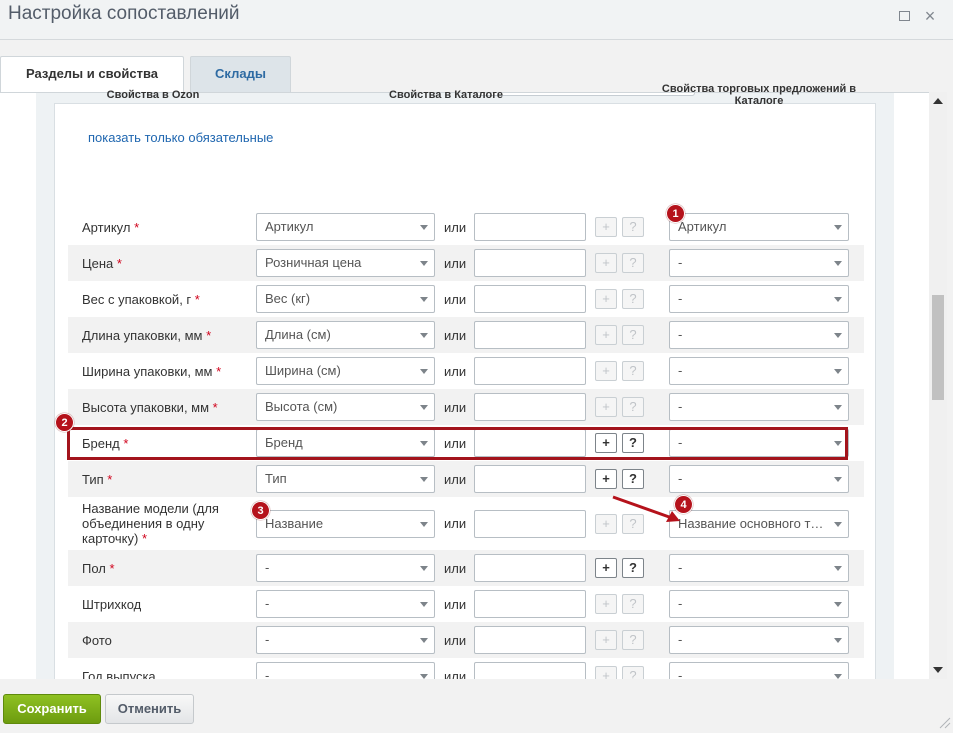  What do you see at coordinates (345, 299) in the screenshot?
I see `catalog-property-select: Вес (кг)` at bounding box center [345, 299].